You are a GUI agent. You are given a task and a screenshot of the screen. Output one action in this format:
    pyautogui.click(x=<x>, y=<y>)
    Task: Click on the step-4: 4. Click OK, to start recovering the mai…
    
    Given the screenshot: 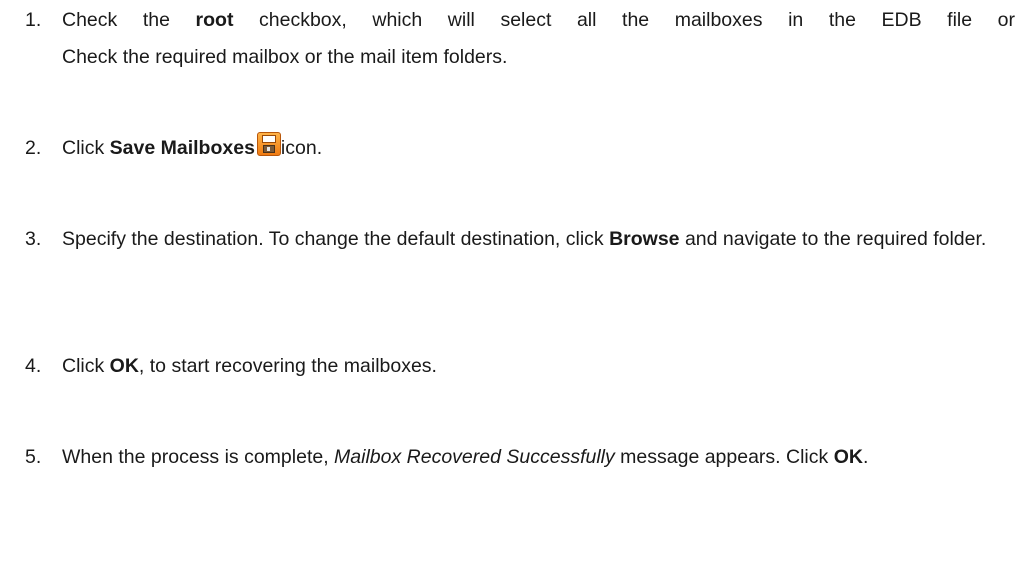 What is the action you would take?
    pyautogui.click(x=520, y=366)
    